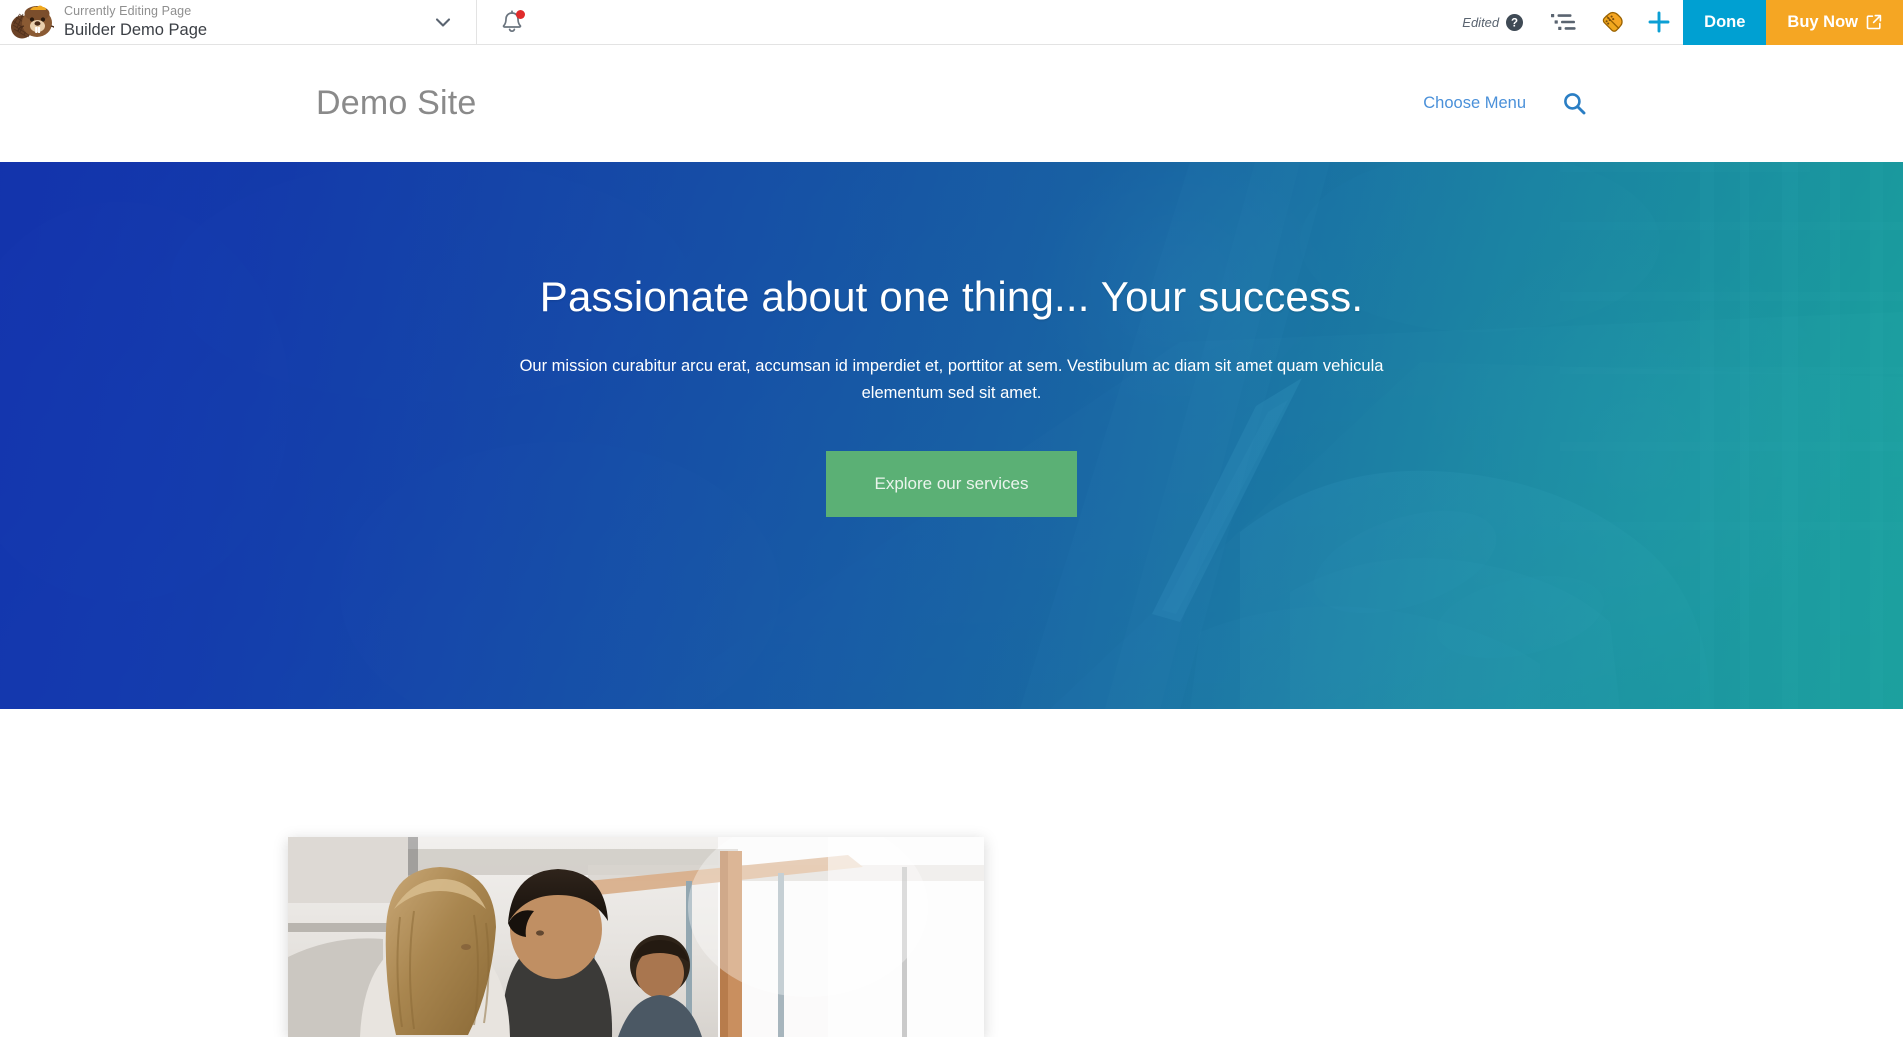  I want to click on outline-panel-button, so click(1563, 22).